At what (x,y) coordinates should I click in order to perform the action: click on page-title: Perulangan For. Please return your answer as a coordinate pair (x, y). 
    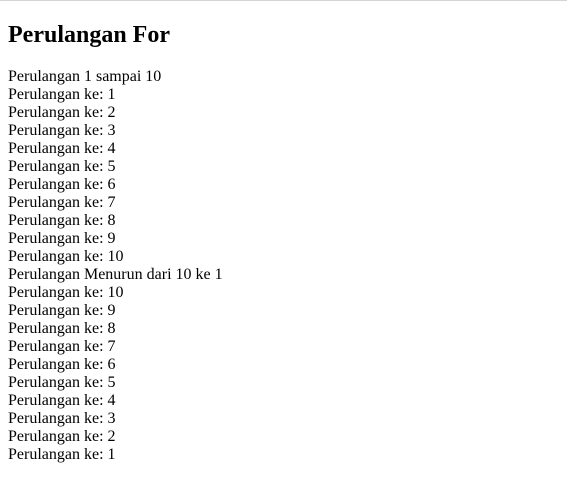
    Looking at the image, I should click on (89, 35).